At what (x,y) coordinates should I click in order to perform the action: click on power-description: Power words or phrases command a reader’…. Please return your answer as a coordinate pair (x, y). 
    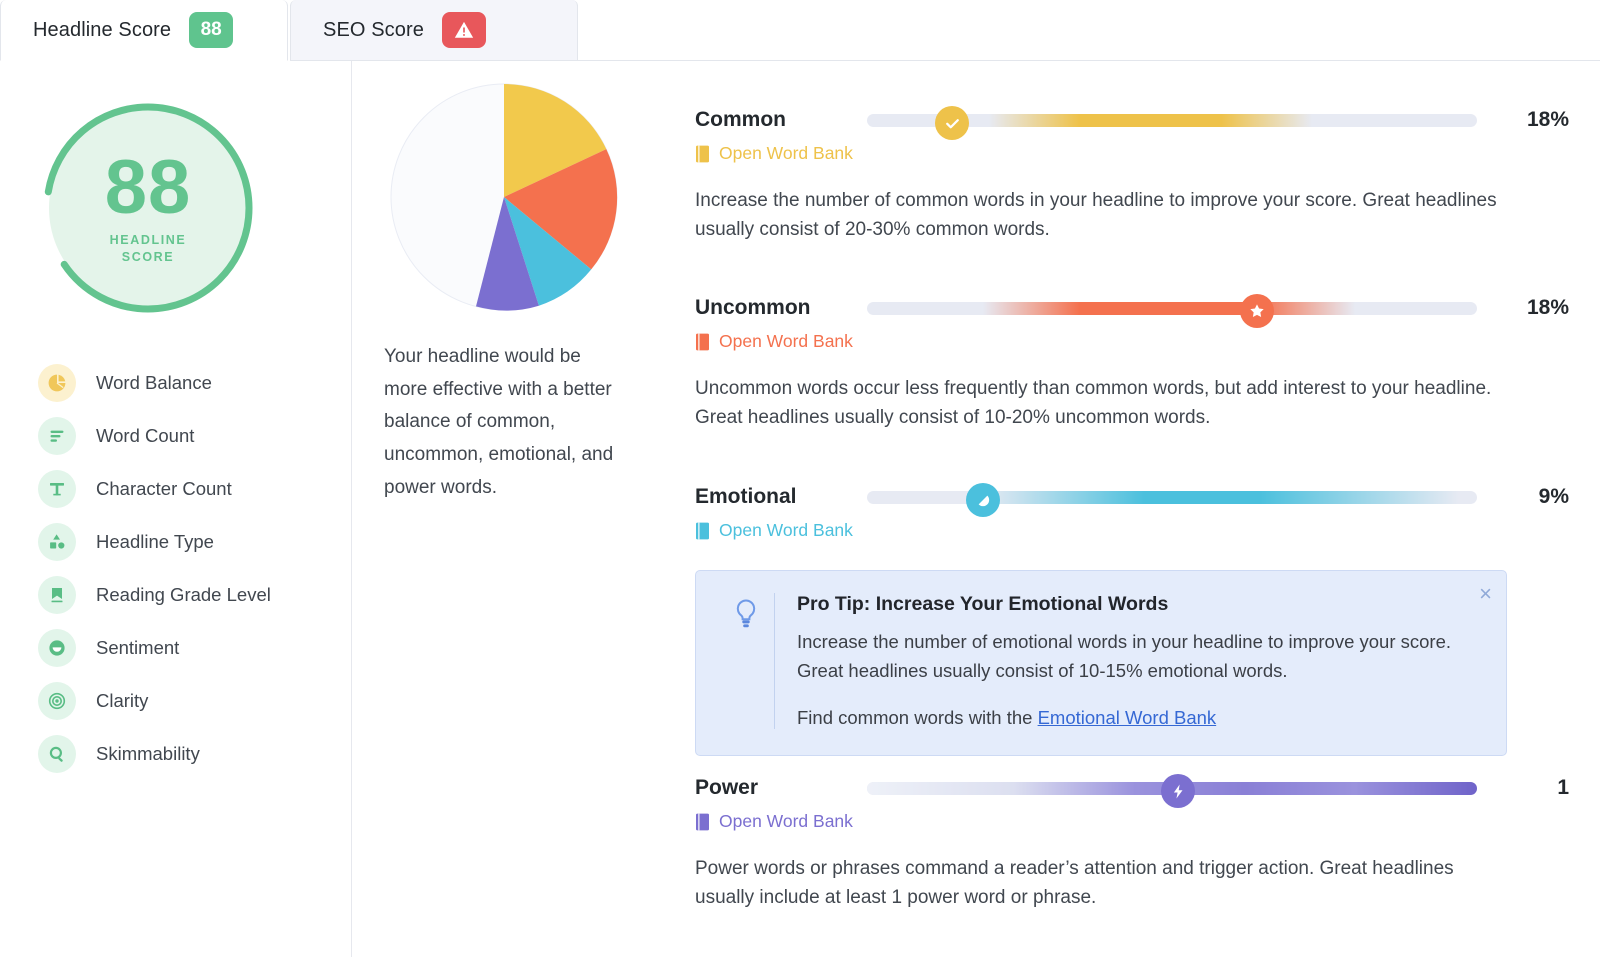
    Looking at the image, I should click on (1074, 883).